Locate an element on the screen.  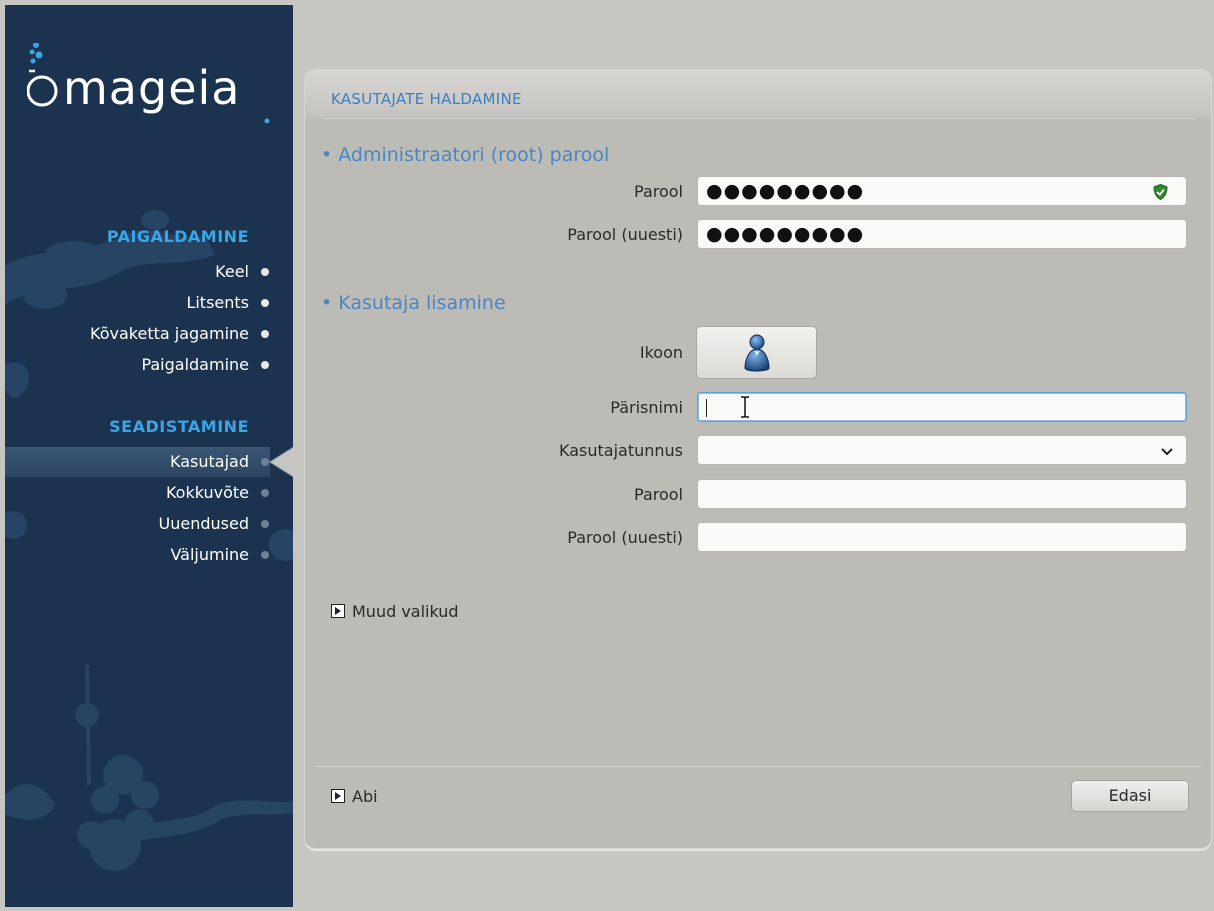
root-password-label: Parool is located at coordinates (658, 191).